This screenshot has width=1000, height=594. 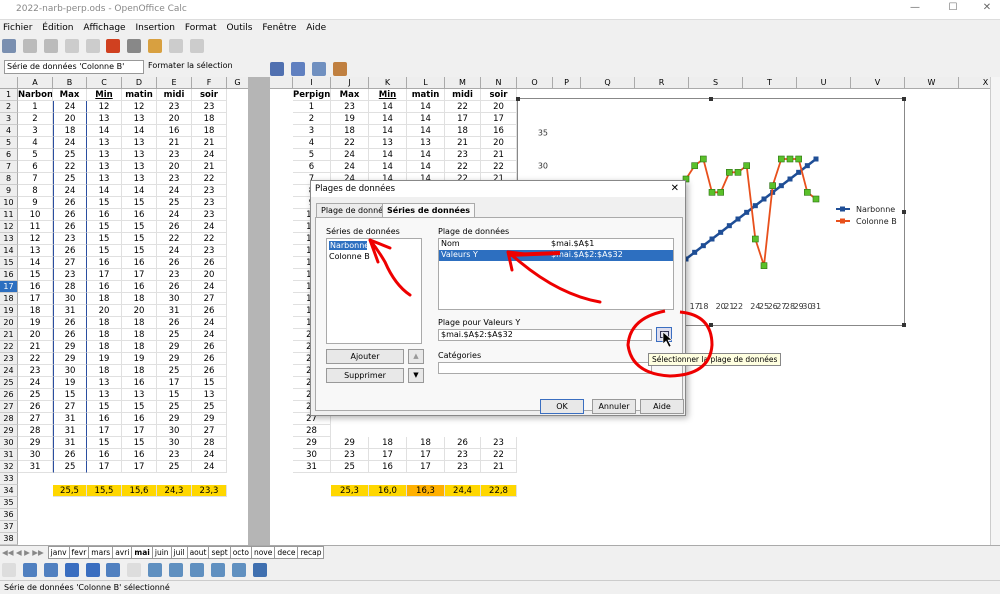 What do you see at coordinates (9, 443) in the screenshot?
I see `row-header: 30` at bounding box center [9, 443].